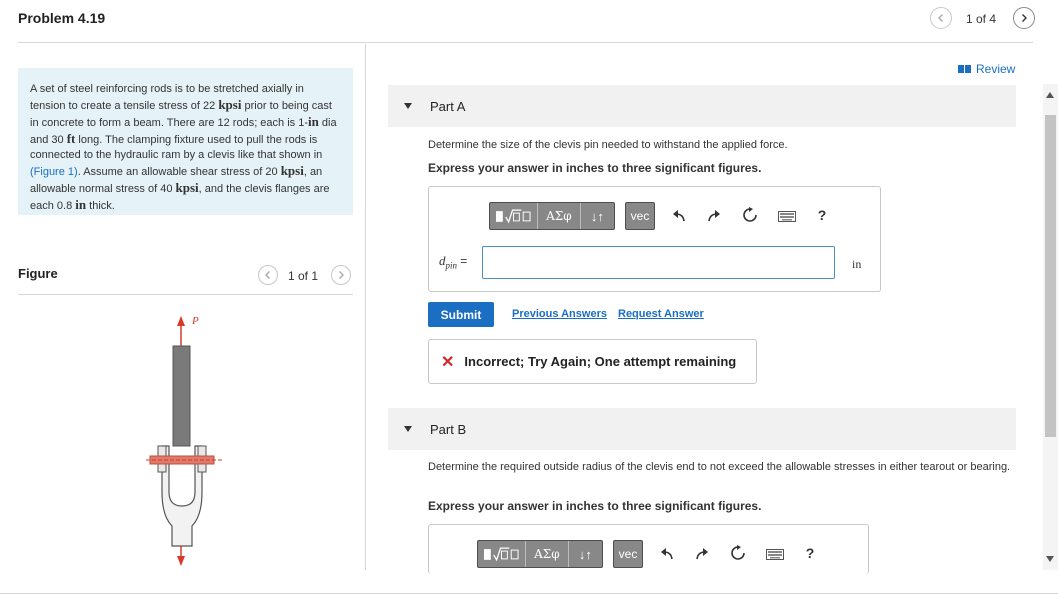 This screenshot has height=600, width=1058. I want to click on footer-divider, so click(529, 593).